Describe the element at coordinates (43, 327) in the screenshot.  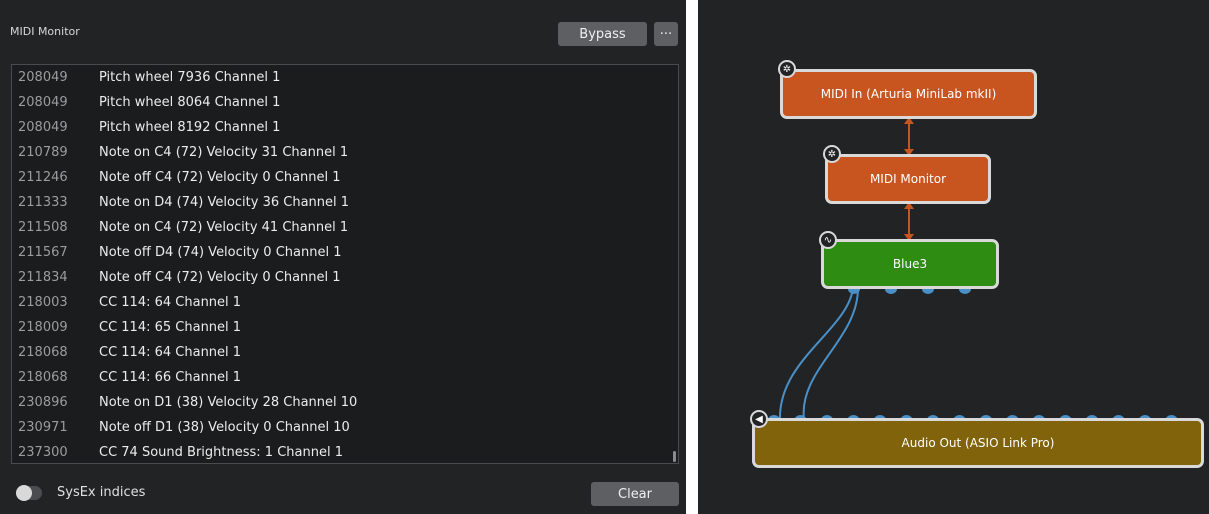
I see `event-timestamp: 218009` at that location.